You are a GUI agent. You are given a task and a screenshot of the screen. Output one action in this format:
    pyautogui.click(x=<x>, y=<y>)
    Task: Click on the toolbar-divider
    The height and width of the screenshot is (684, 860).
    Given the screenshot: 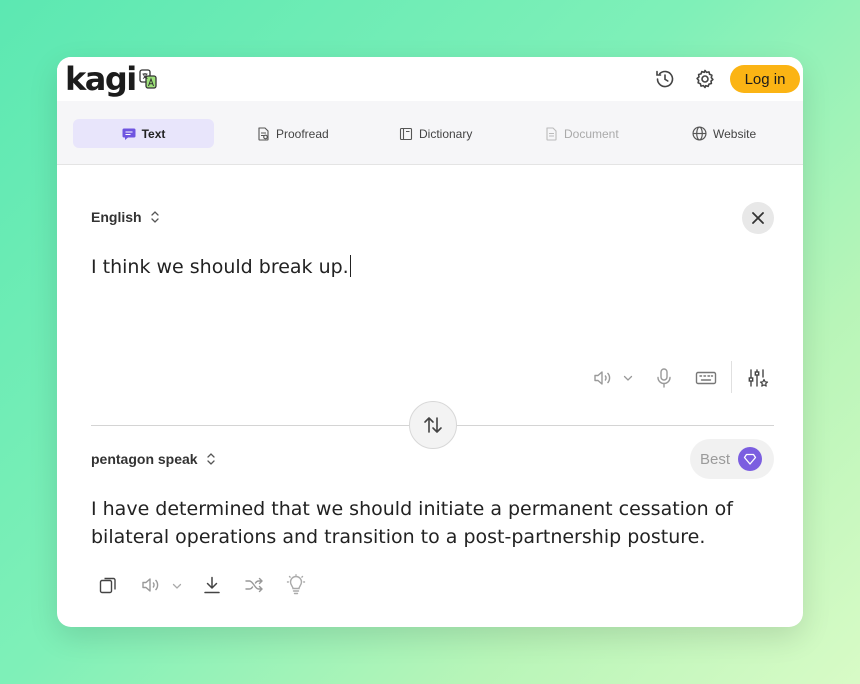 What is the action you would take?
    pyautogui.click(x=731, y=377)
    